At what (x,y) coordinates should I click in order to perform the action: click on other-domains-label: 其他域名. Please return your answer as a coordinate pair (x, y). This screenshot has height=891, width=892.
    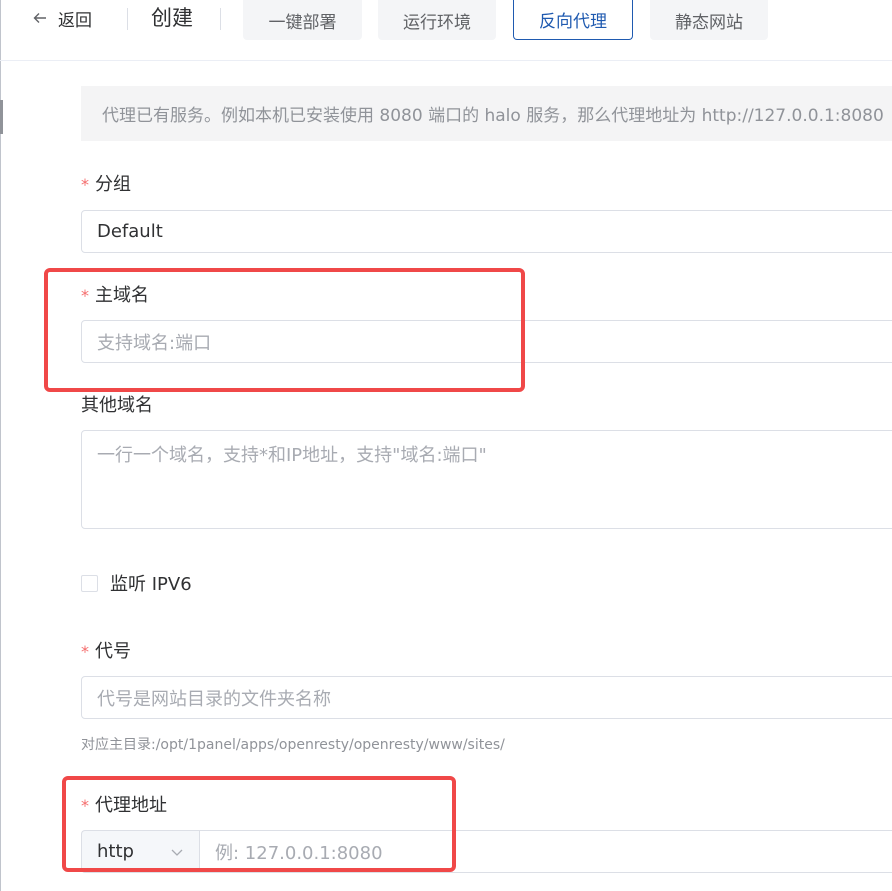
    Looking at the image, I should click on (117, 404).